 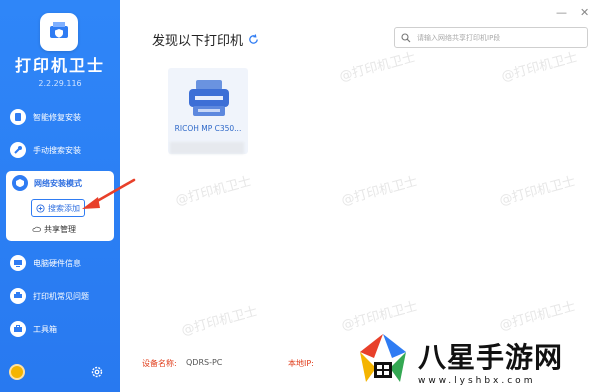 What do you see at coordinates (109, 193) in the screenshot?
I see `annotation-arrow` at bounding box center [109, 193].